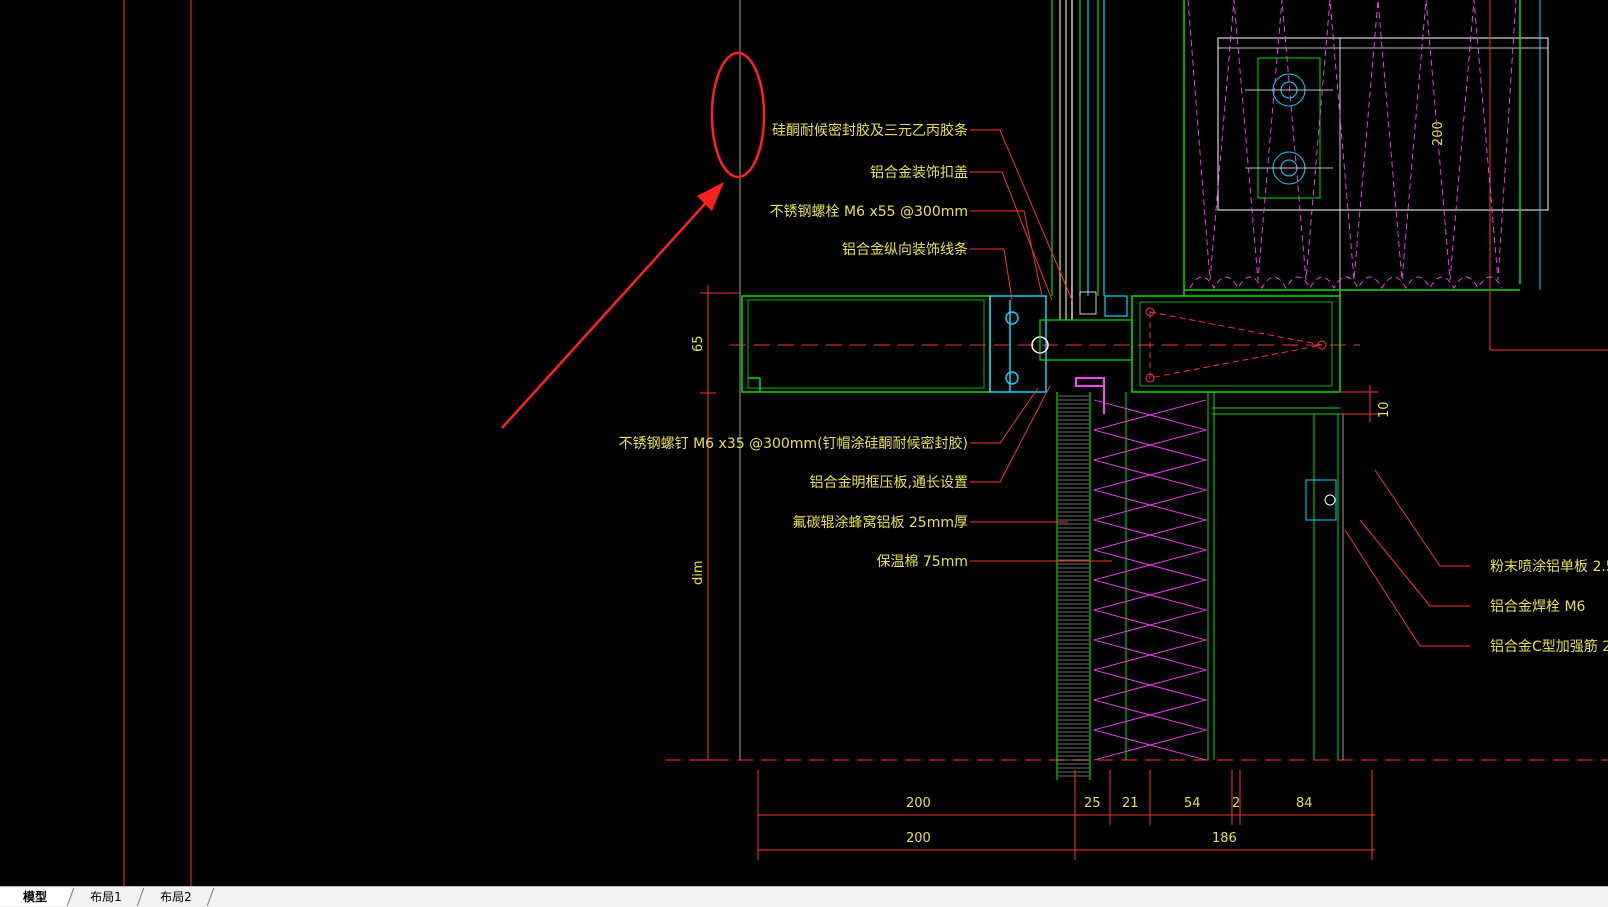 This screenshot has height=907, width=1608. Describe the element at coordinates (698, 343) in the screenshot. I see `dim-65: 65` at that location.